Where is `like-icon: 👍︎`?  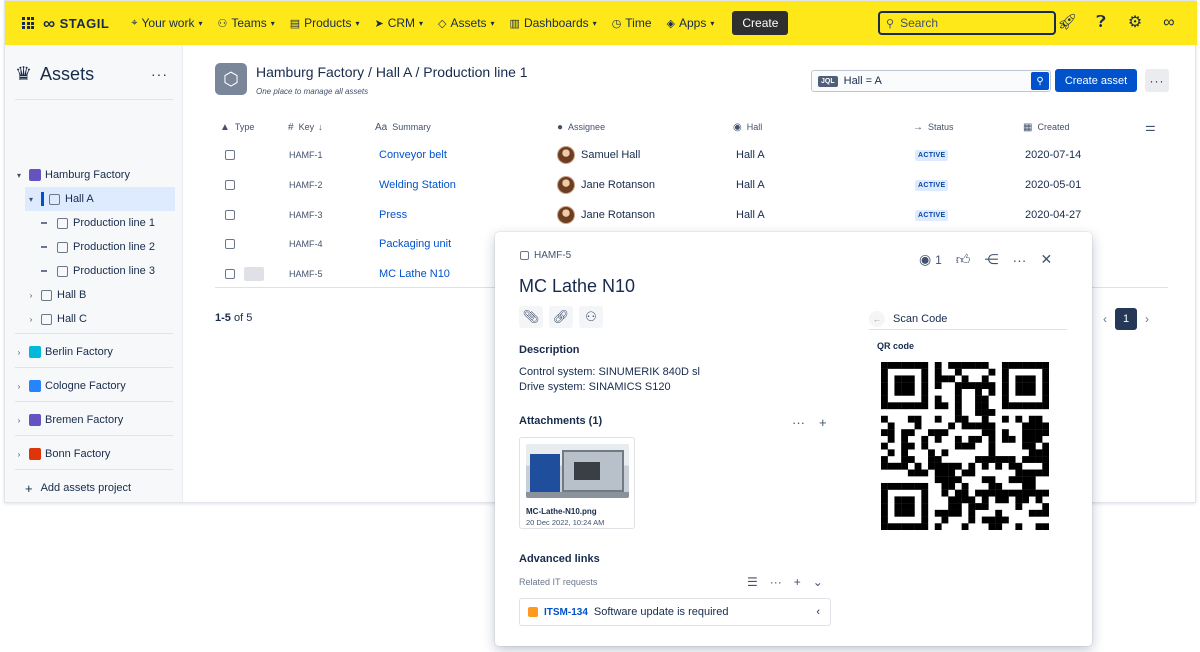
like-icon: 👍︎ is located at coordinates (963, 259).